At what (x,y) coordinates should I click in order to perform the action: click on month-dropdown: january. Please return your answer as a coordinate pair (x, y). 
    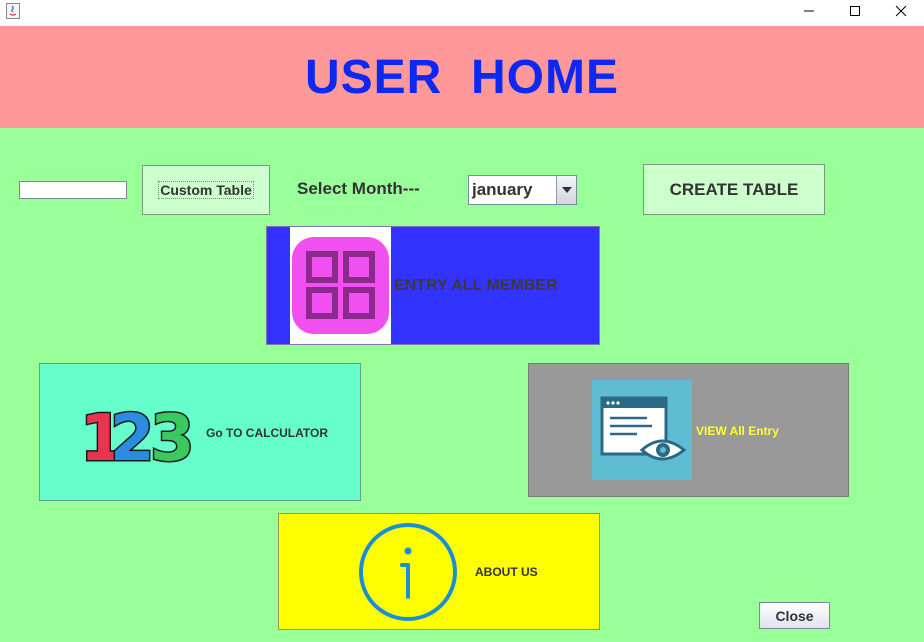
    Looking at the image, I should click on (522, 190).